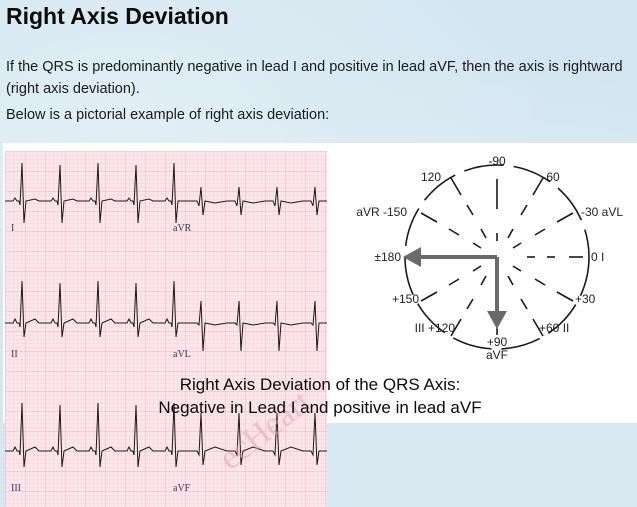 Image resolution: width=637 pixels, height=507 pixels. I want to click on label-iii-plus-120: III +120, so click(435, 328).